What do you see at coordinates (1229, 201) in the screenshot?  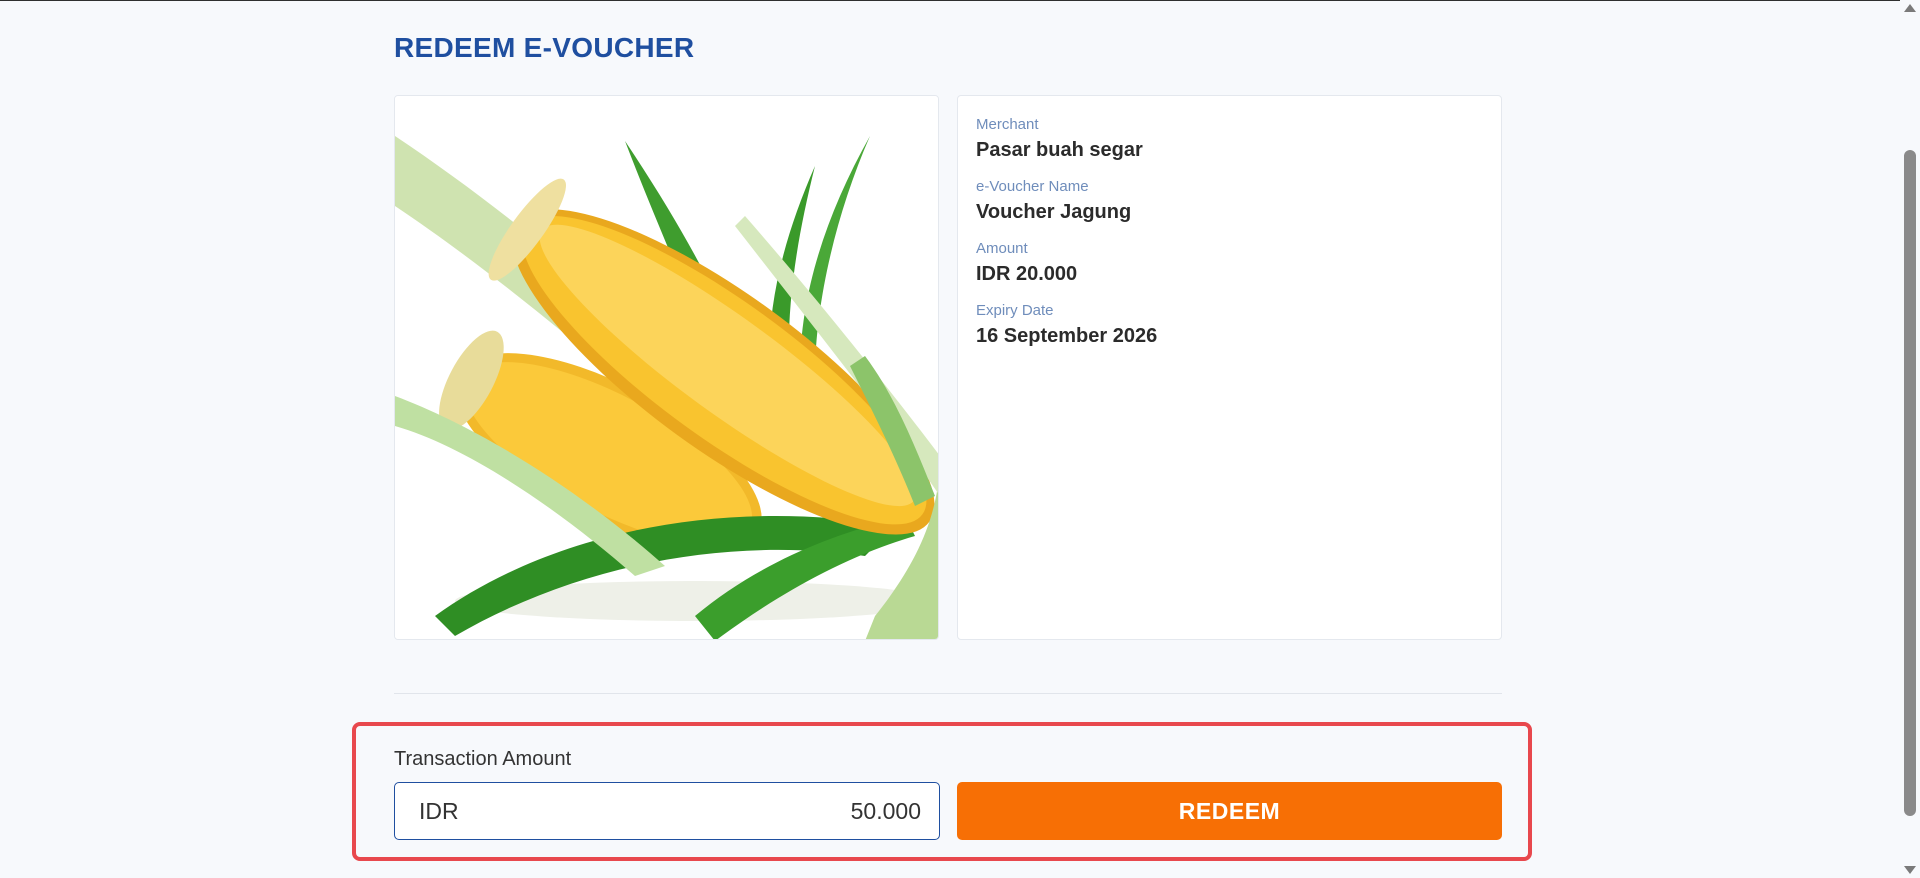 I see `voucher-name-row: e-Voucher Name Voucher Jagung` at bounding box center [1229, 201].